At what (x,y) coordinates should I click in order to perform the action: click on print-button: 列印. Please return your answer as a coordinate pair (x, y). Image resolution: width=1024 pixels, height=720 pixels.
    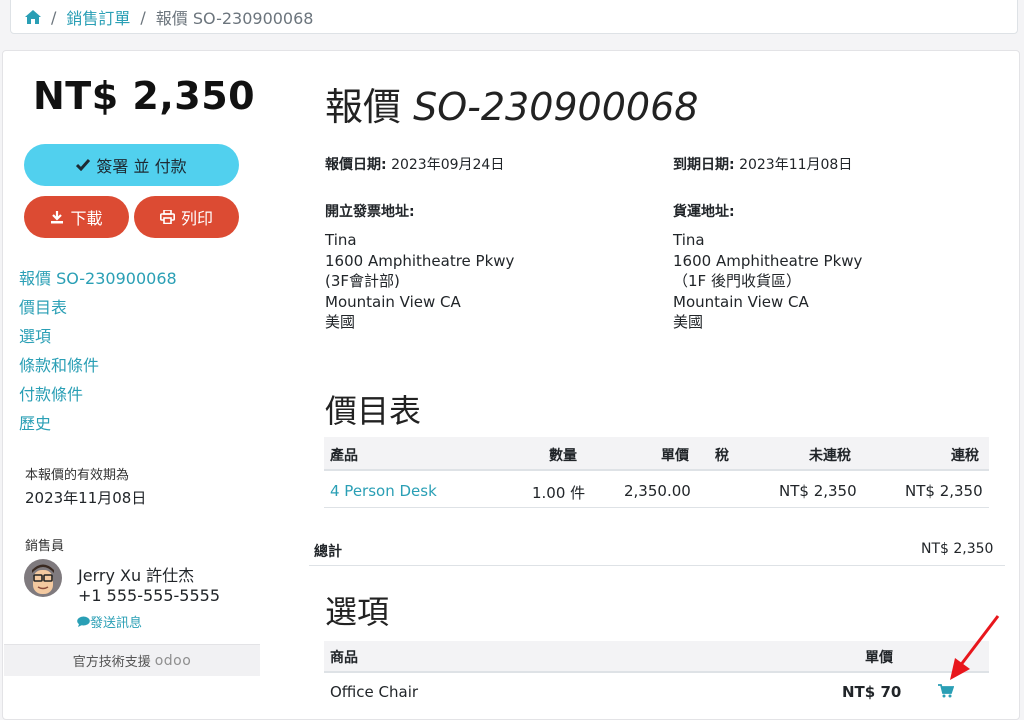
    Looking at the image, I should click on (186, 217).